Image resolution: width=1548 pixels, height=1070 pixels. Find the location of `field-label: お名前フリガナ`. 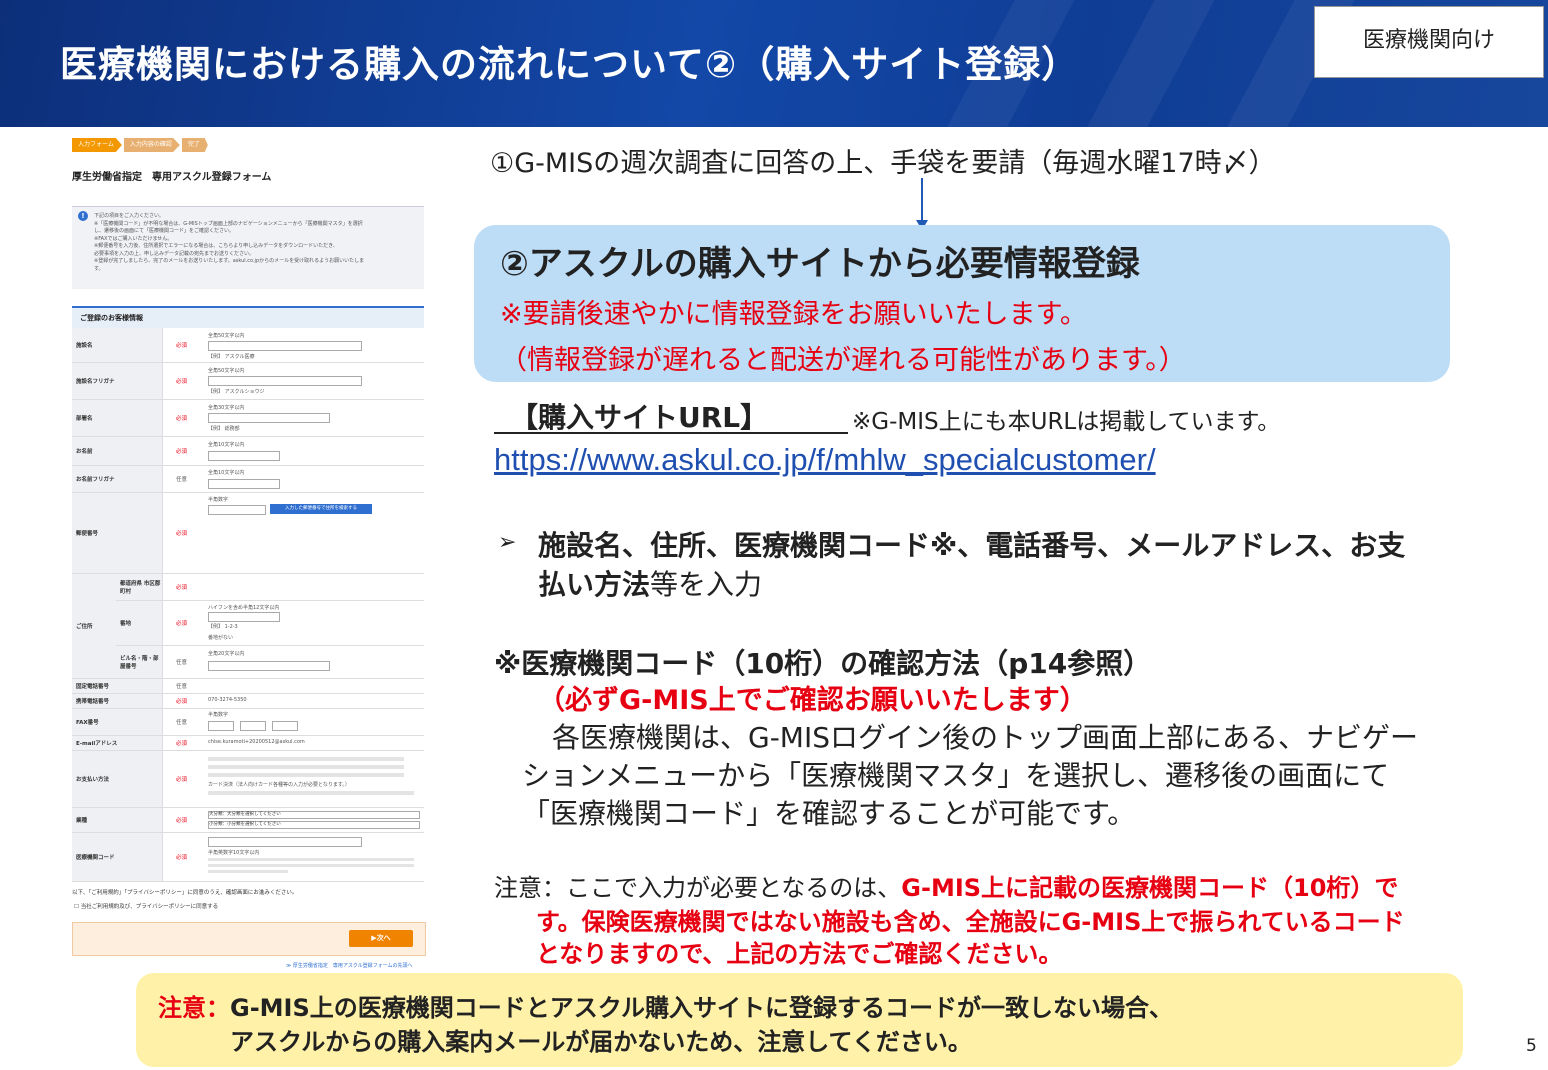

field-label: お名前フリガナ is located at coordinates (95, 480).